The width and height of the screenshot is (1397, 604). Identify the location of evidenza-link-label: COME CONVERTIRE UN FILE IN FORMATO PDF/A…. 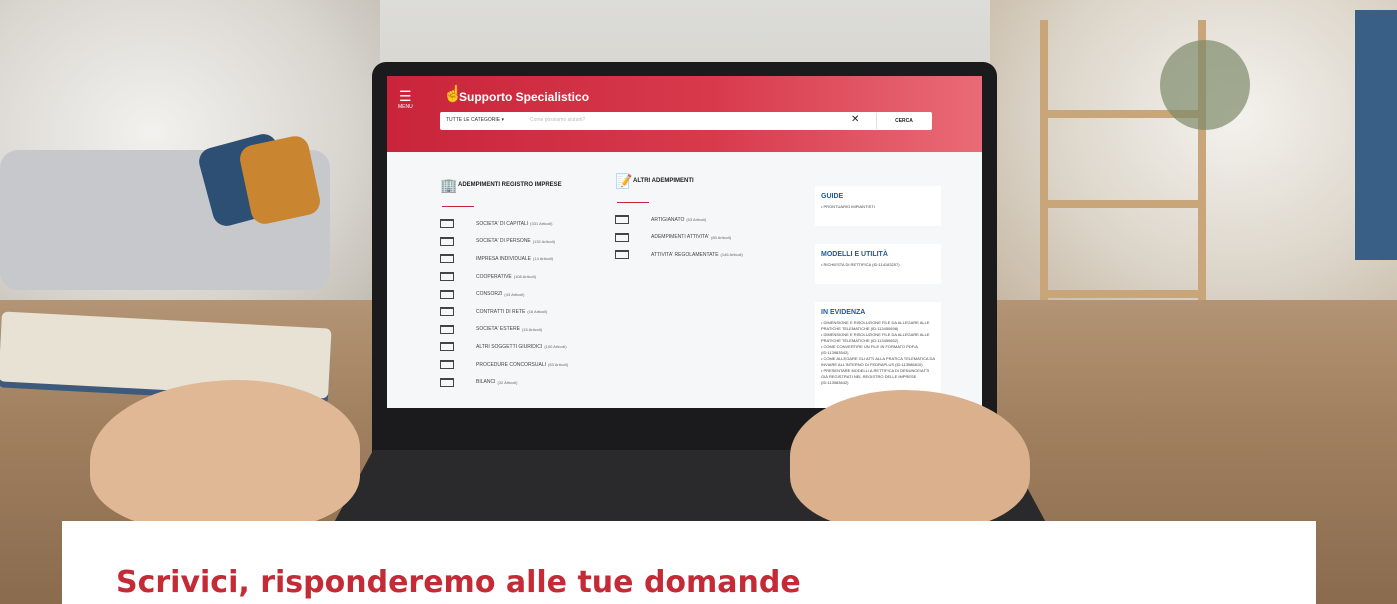
(869, 349).